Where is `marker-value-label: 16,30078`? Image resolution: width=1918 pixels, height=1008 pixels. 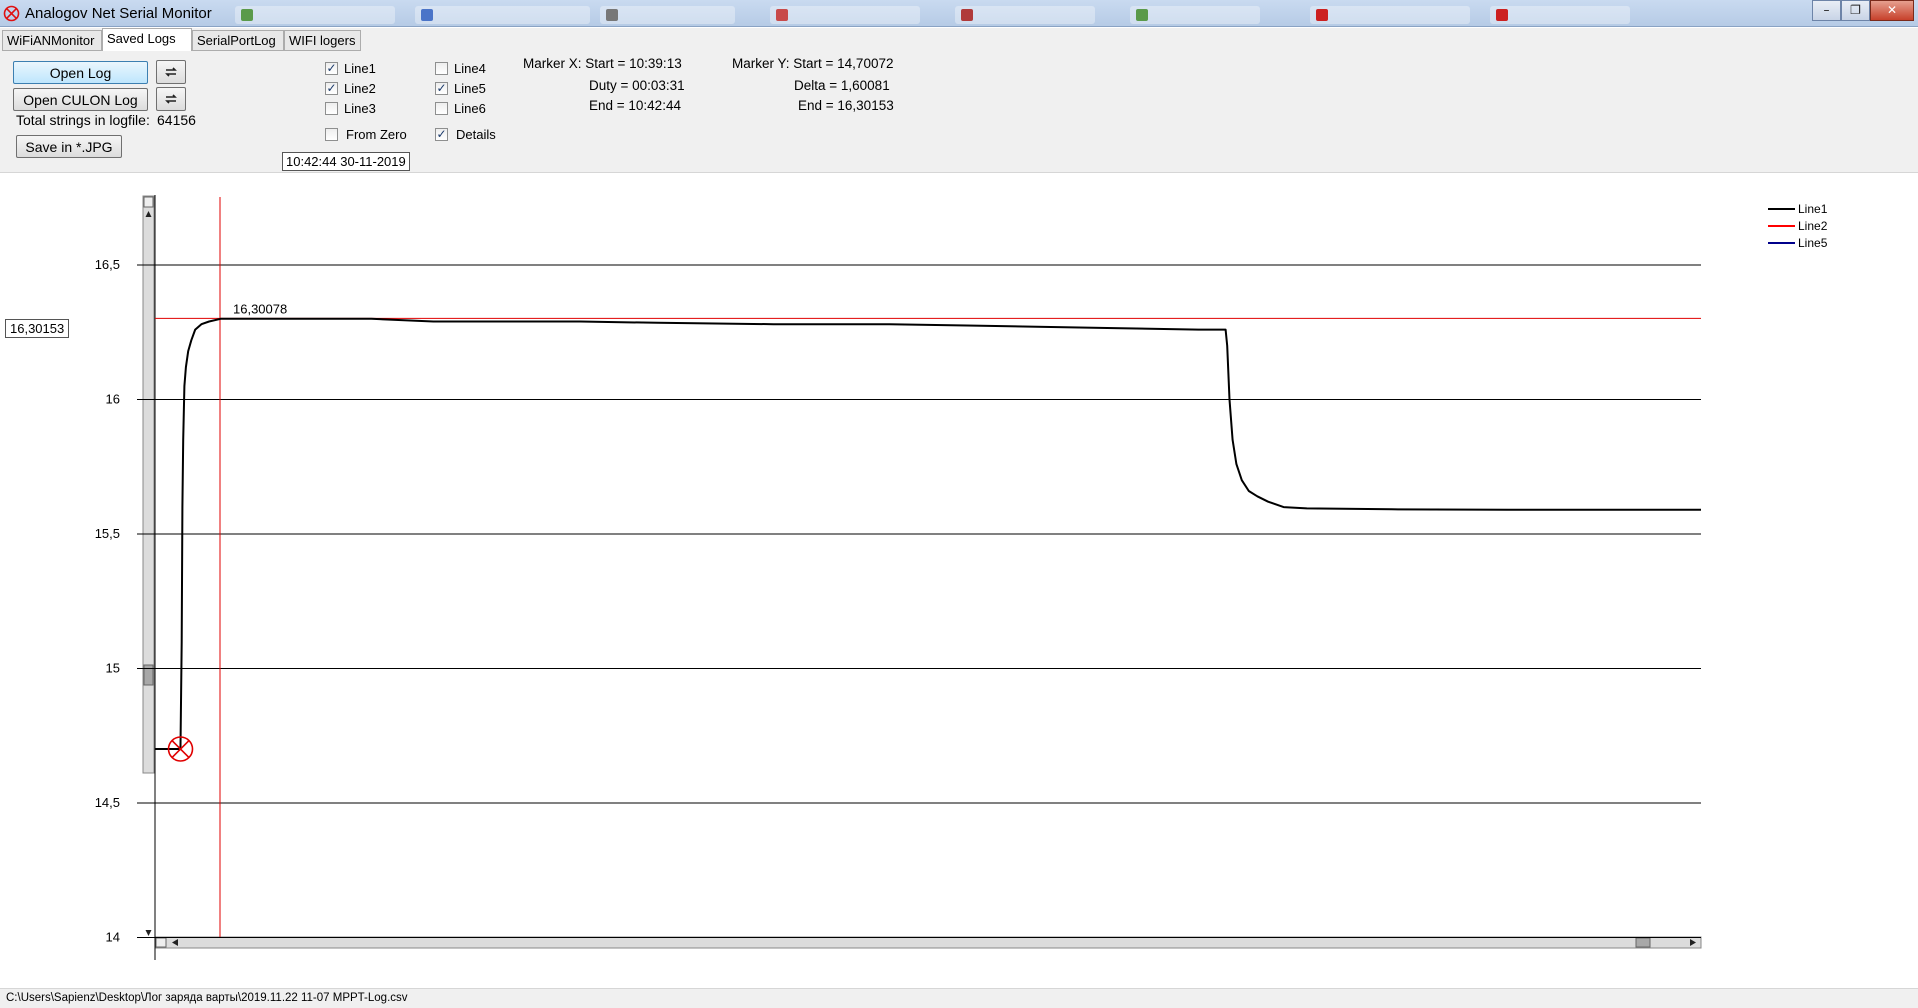
marker-value-label: 16,30078 is located at coordinates (260, 308).